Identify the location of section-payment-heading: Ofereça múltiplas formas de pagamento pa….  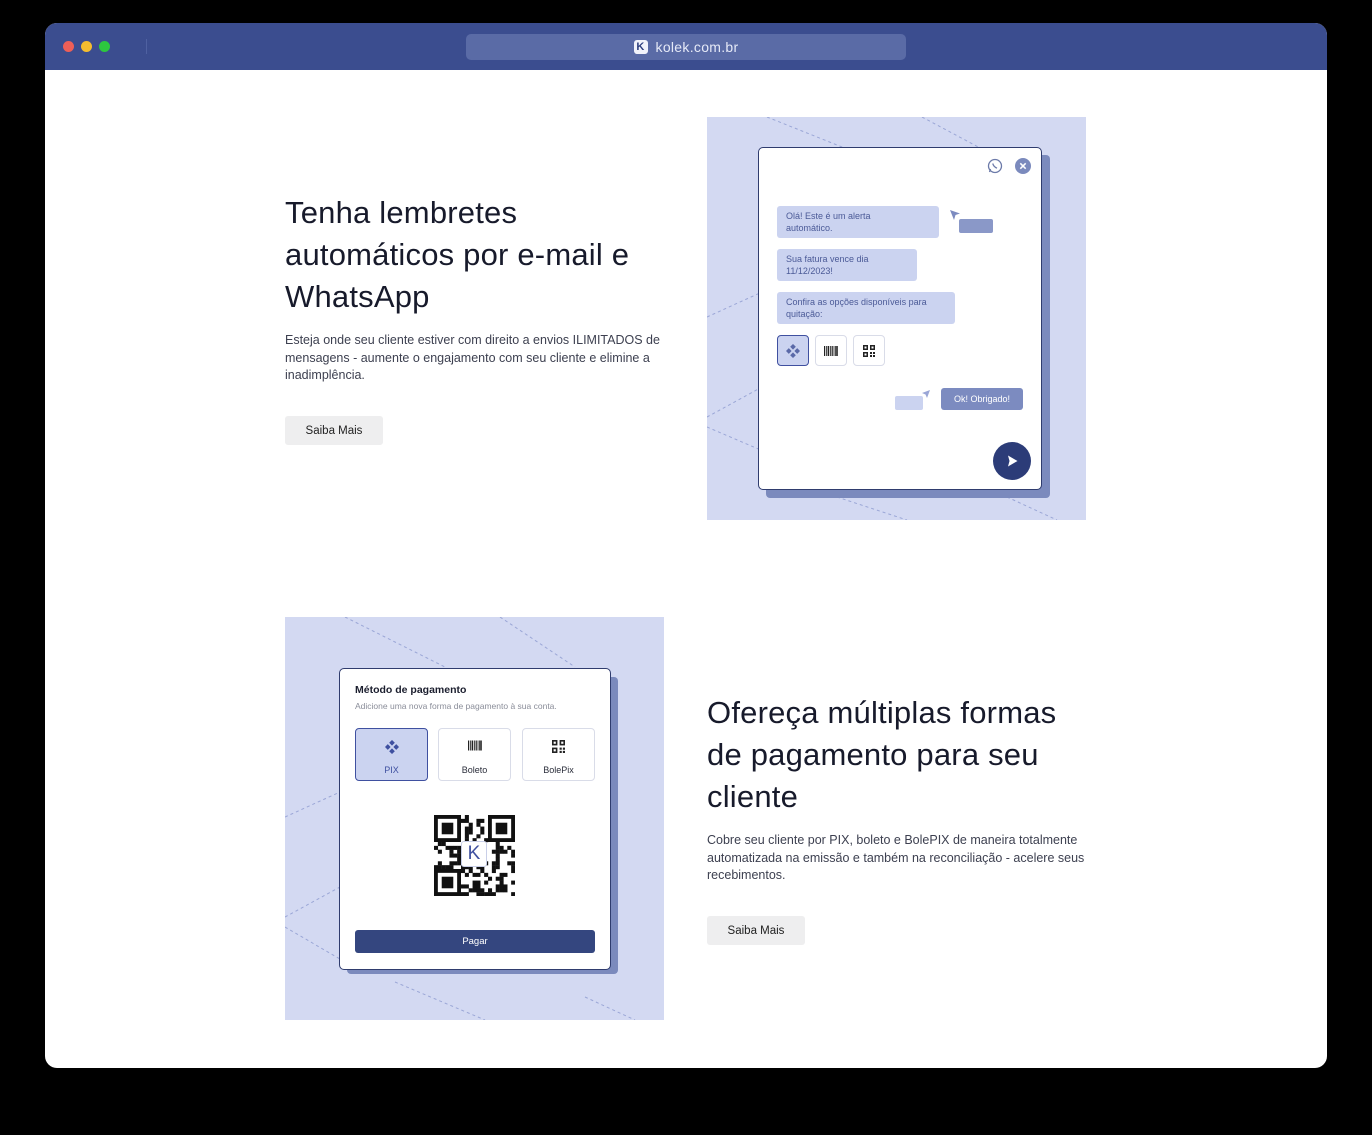
(881, 755).